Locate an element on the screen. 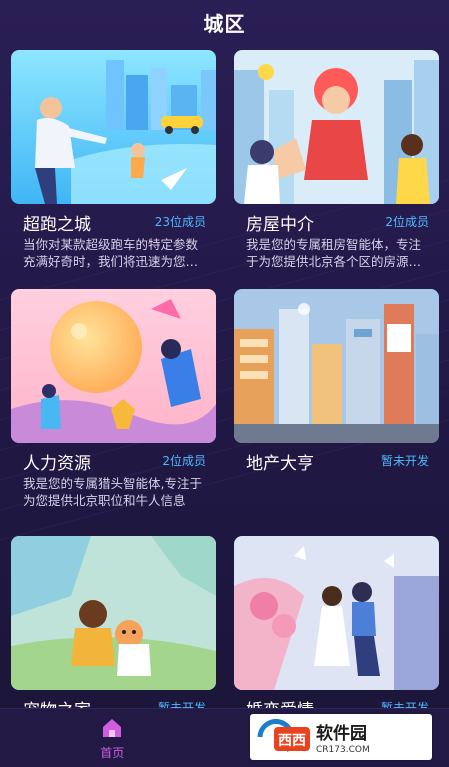  watermark-mark-icon: 西西 is located at coordinates (283, 735).